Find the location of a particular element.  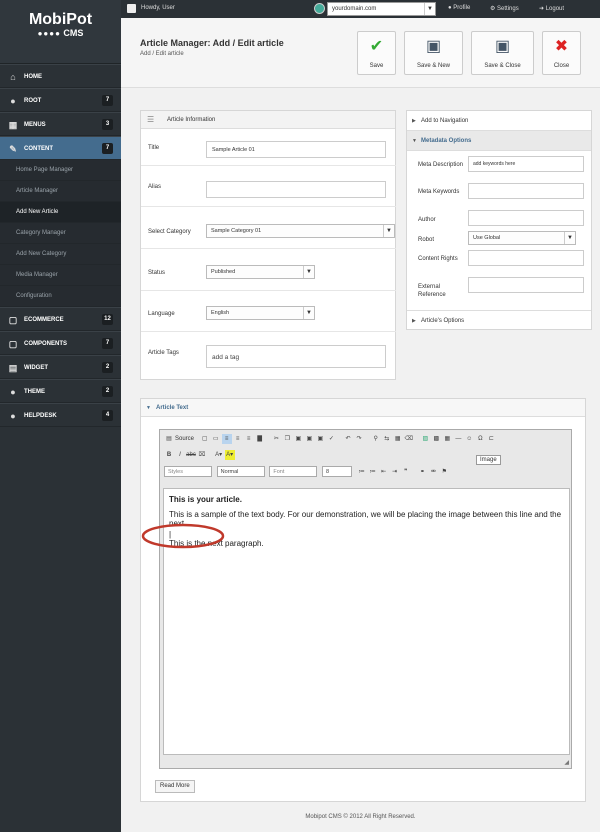

size-select: 8 is located at coordinates (337, 471).